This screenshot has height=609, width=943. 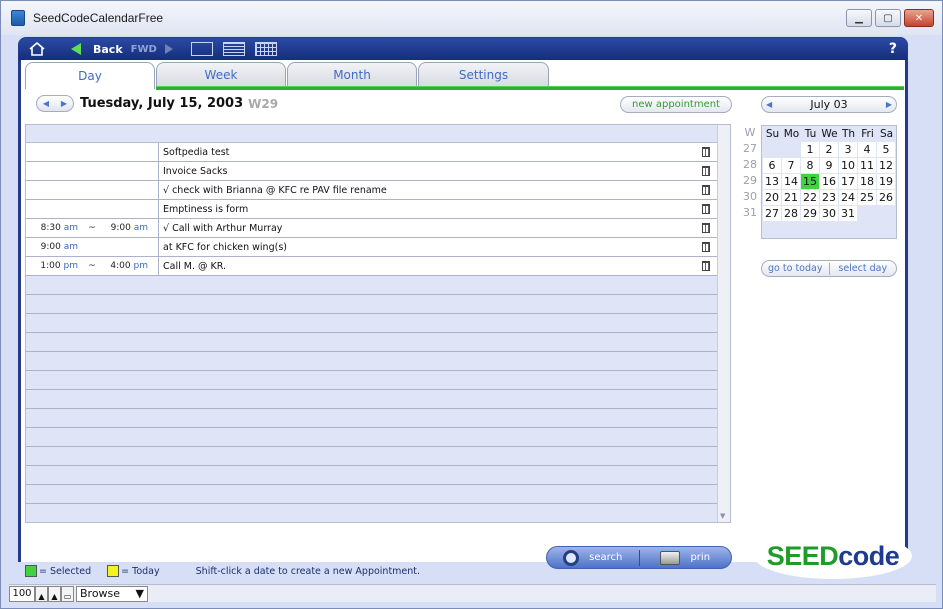 What do you see at coordinates (886, 134) in the screenshot?
I see `day-name-header: Sa` at bounding box center [886, 134].